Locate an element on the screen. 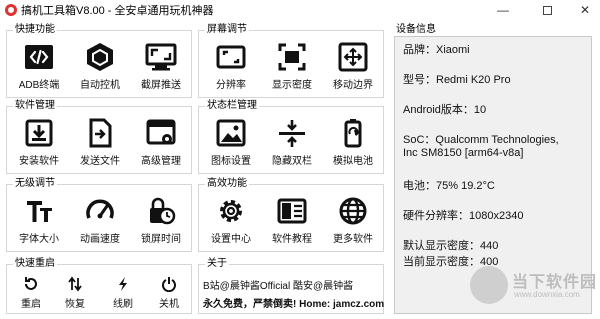  group-quick-functions: 快捷功能 ADB终端 自动控机 截屏推送 is located at coordinates (99, 61).